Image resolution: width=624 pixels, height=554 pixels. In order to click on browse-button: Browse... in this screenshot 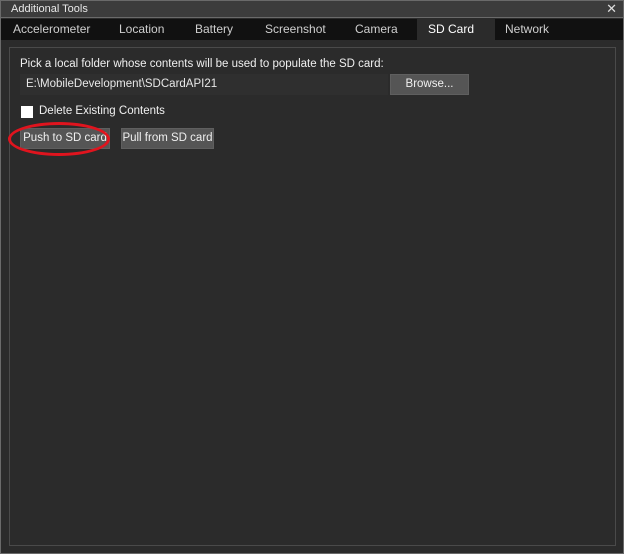, I will do `click(429, 84)`.